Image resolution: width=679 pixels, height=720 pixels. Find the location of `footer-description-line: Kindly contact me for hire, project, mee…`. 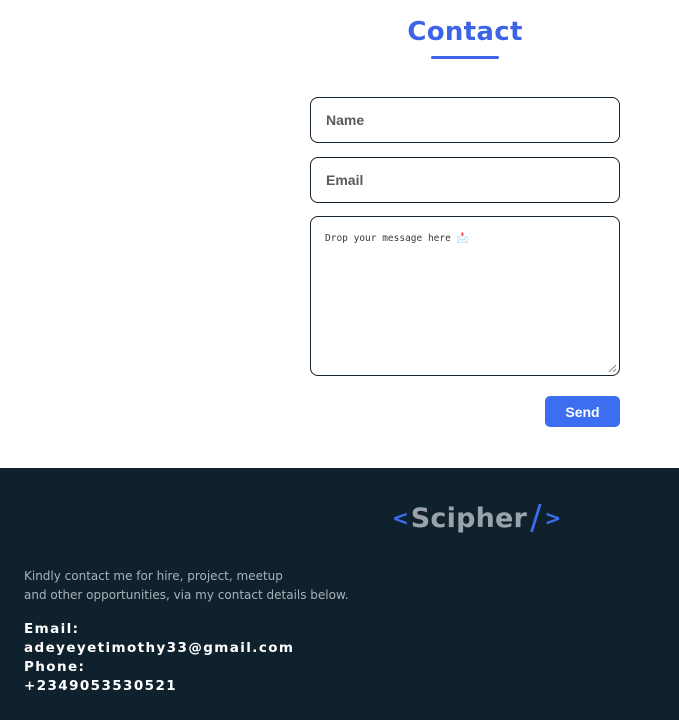

footer-description-line: Kindly contact me for hire, project, mee… is located at coordinates (153, 576).